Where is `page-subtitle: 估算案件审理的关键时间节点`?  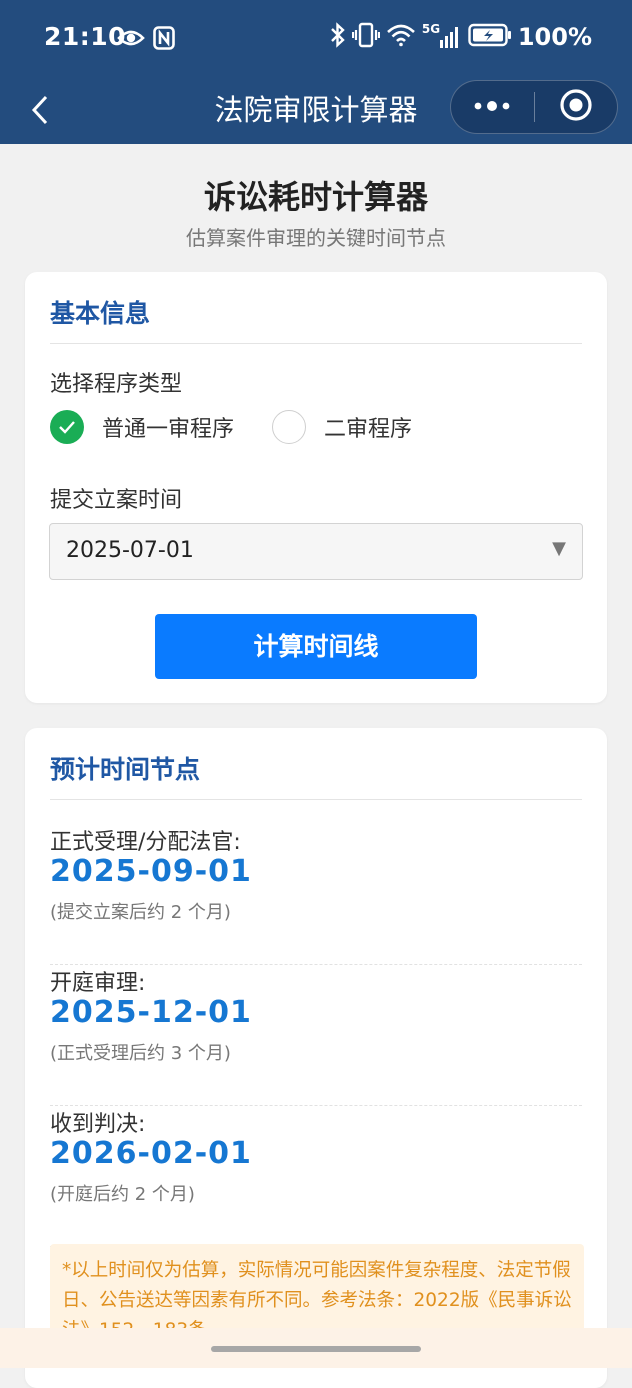 page-subtitle: 估算案件审理的关键时间节点 is located at coordinates (316, 238).